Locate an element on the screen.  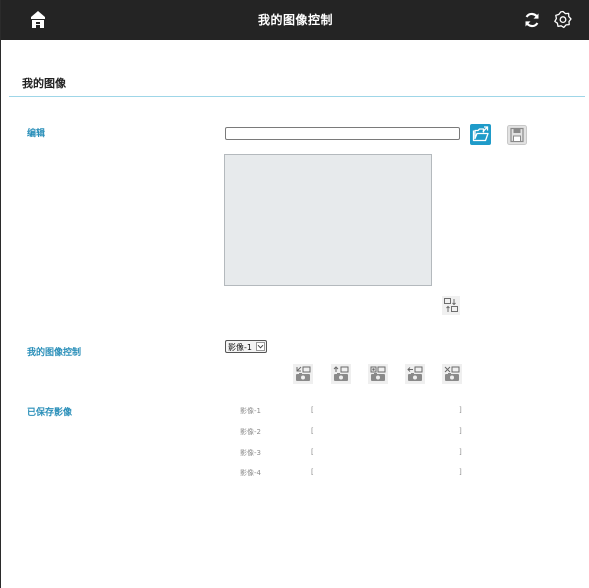
image-action-2-icon is located at coordinates (341, 374).